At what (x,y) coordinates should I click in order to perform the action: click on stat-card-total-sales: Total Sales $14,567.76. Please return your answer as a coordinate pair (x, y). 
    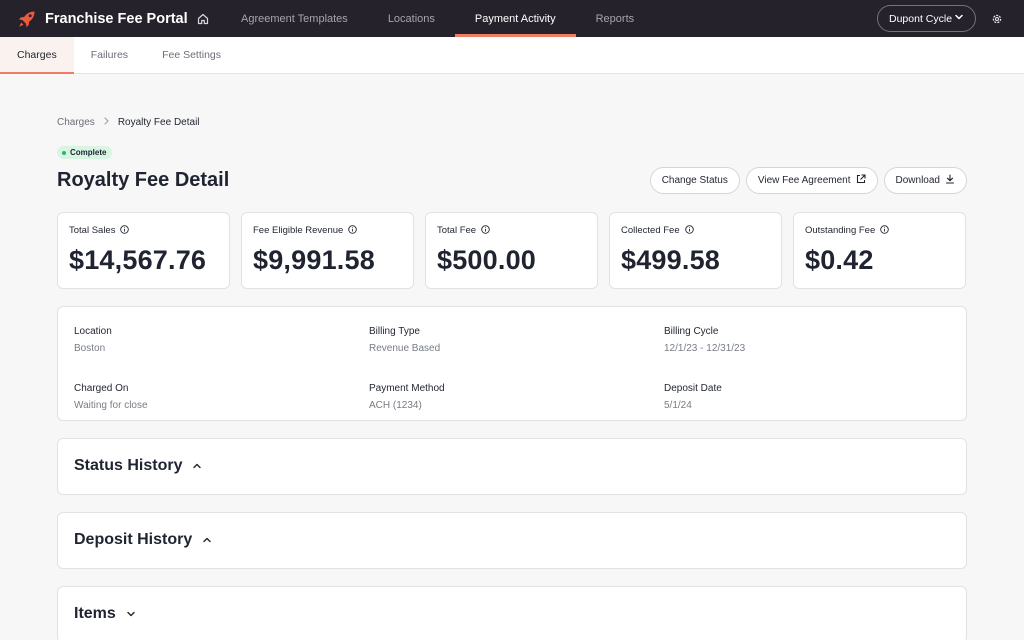
    Looking at the image, I should click on (143, 250).